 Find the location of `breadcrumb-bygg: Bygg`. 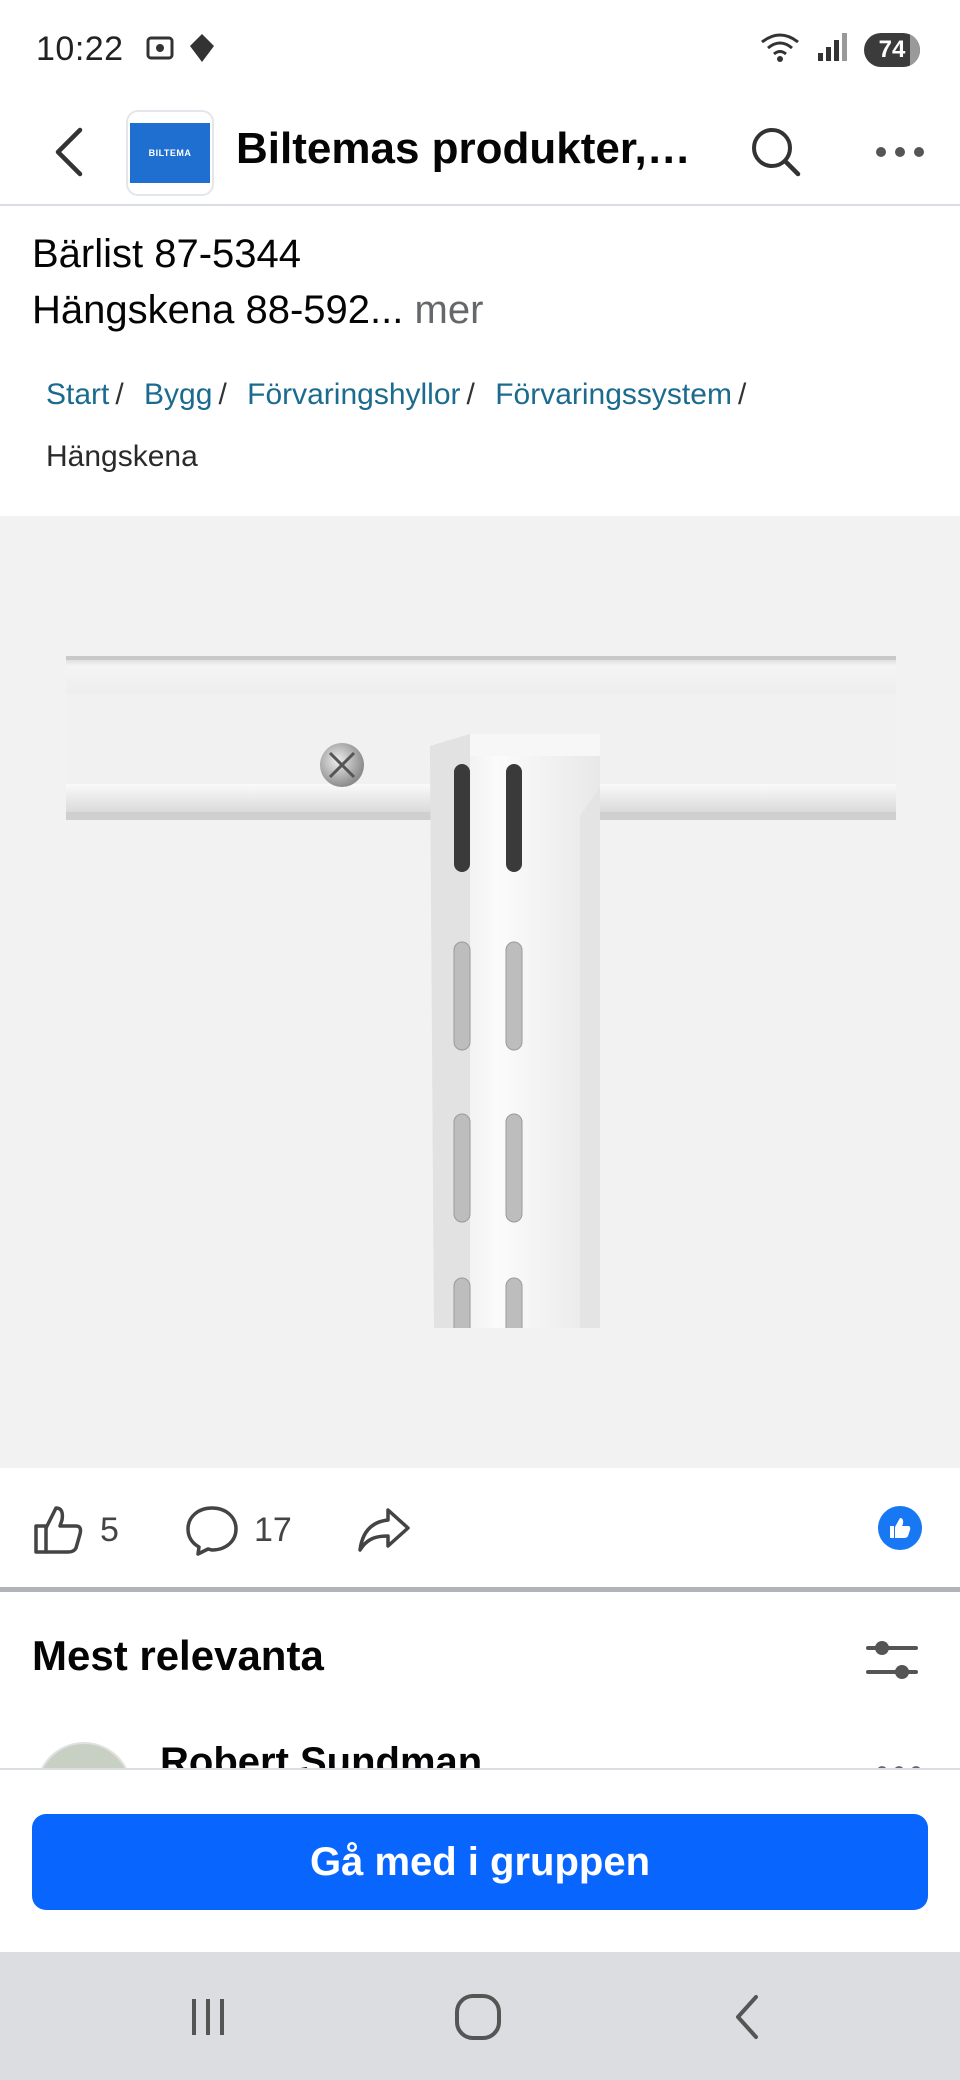

breadcrumb-bygg: Bygg is located at coordinates (178, 394).